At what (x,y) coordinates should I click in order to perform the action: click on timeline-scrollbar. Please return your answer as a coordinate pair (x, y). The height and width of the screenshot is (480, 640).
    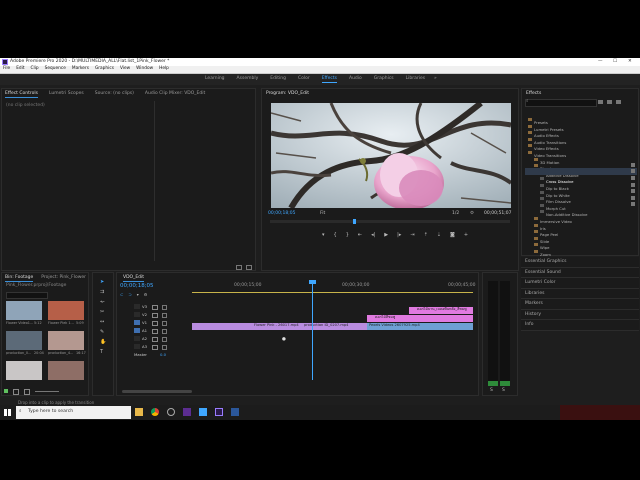
    Looking at the image, I should click on (157, 391).